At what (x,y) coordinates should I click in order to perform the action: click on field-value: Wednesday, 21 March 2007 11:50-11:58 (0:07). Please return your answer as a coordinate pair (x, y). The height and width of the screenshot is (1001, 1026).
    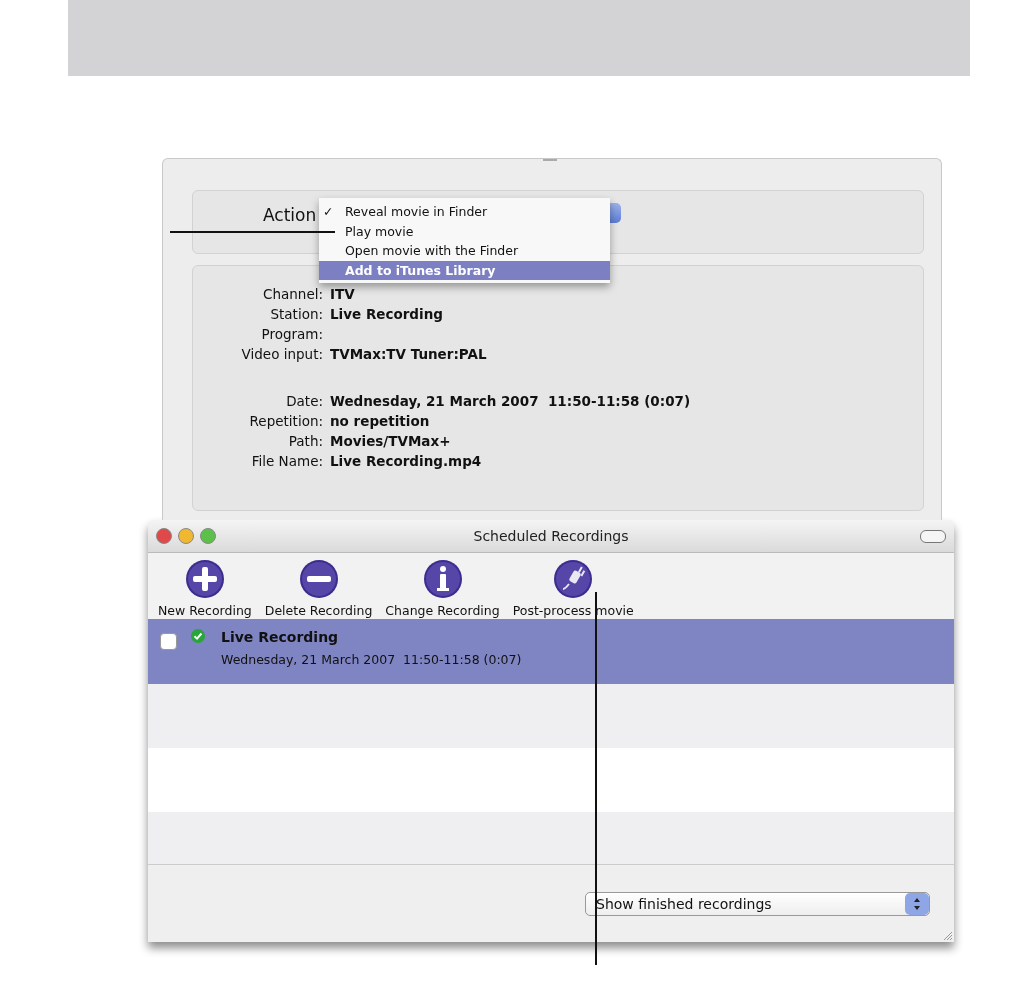
    Looking at the image, I should click on (510, 401).